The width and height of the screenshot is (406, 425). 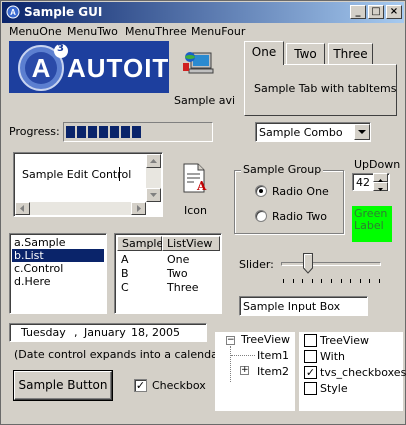 What do you see at coordinates (264, 53) in the screenshot?
I see `tab-one: One` at bounding box center [264, 53].